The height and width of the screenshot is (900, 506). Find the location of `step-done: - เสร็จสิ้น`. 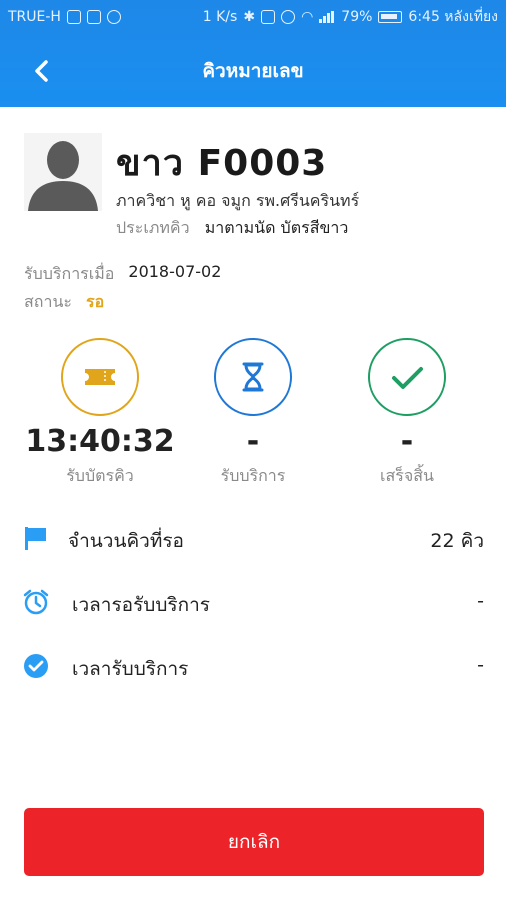

step-done: - เสร็จสิ้น is located at coordinates (407, 413).